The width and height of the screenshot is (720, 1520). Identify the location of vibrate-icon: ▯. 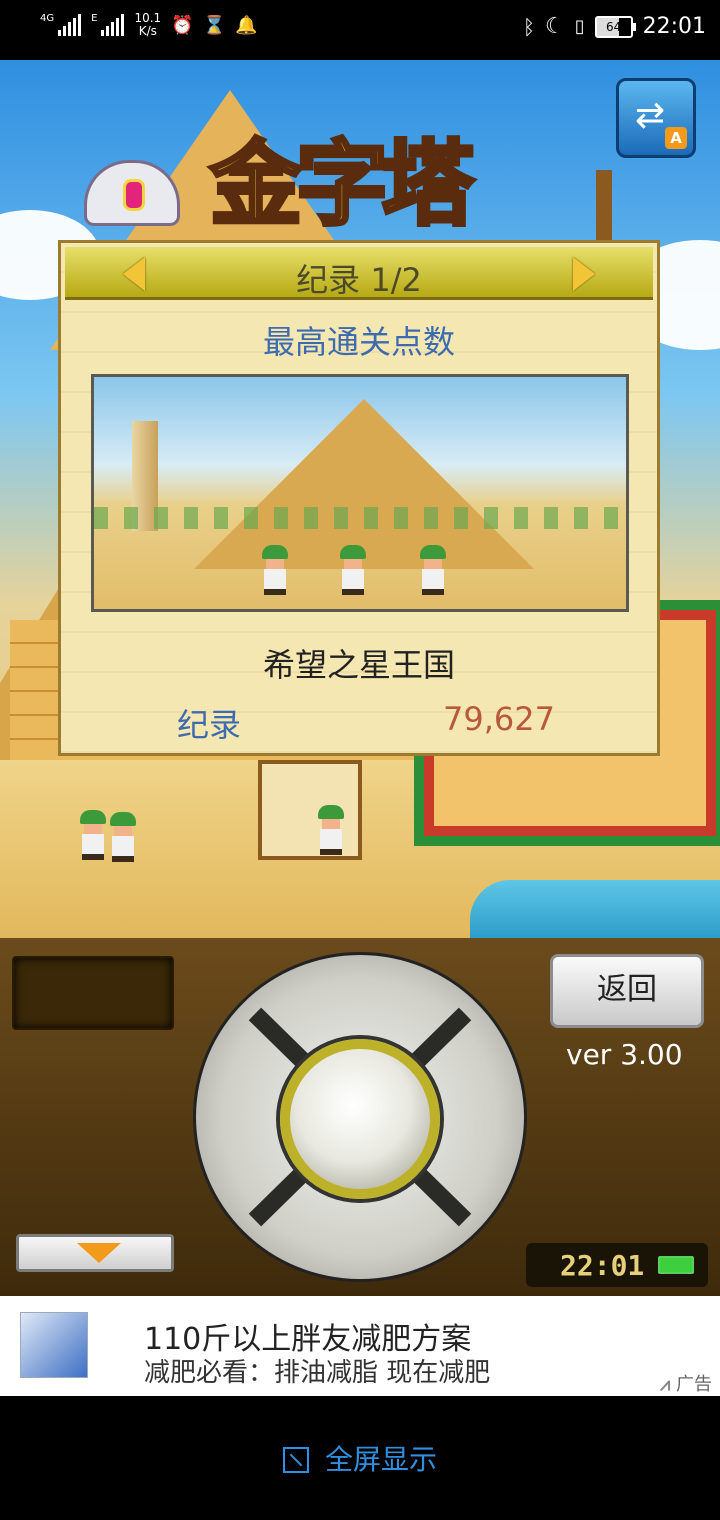
(579, 26).